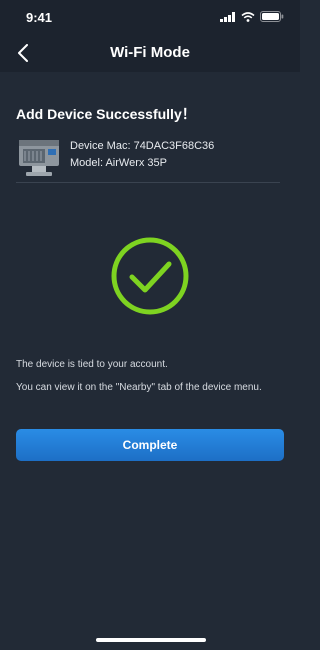 This screenshot has height=650, width=320. I want to click on home-indicator, so click(151, 640).